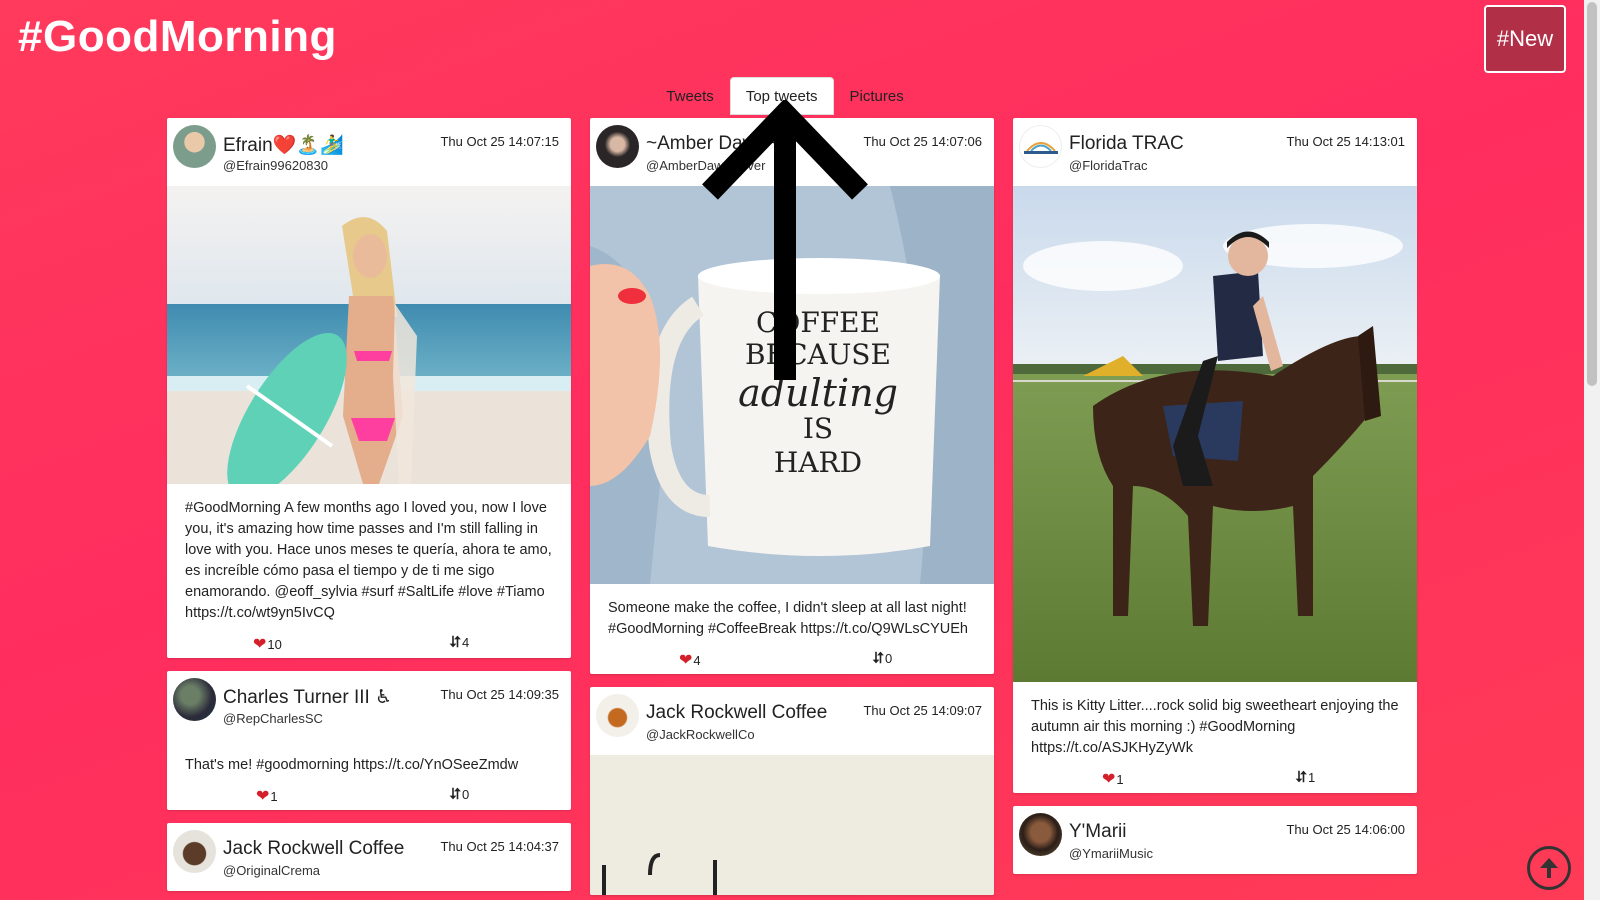 Image resolution: width=1600 pixels, height=900 pixels. I want to click on tweet-photo-beach, so click(369, 335).